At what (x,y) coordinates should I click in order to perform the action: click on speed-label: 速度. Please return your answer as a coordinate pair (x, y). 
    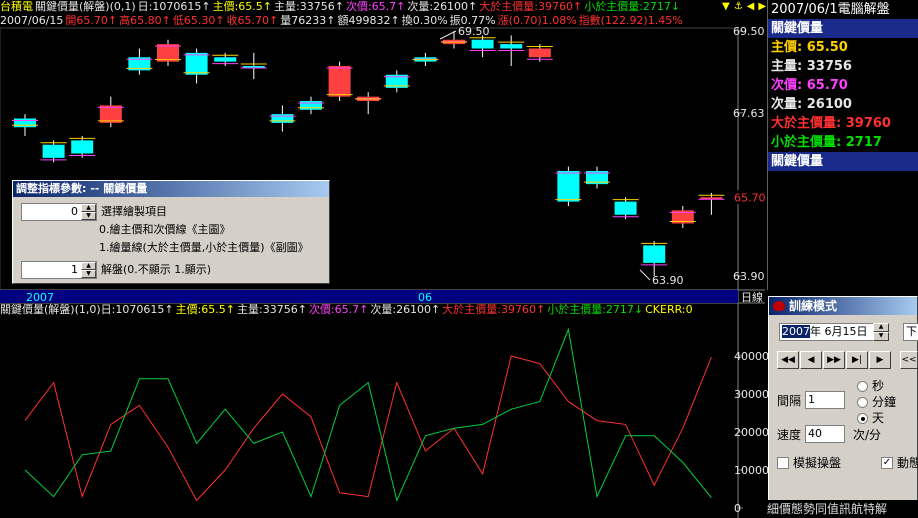
    Looking at the image, I should click on (789, 435).